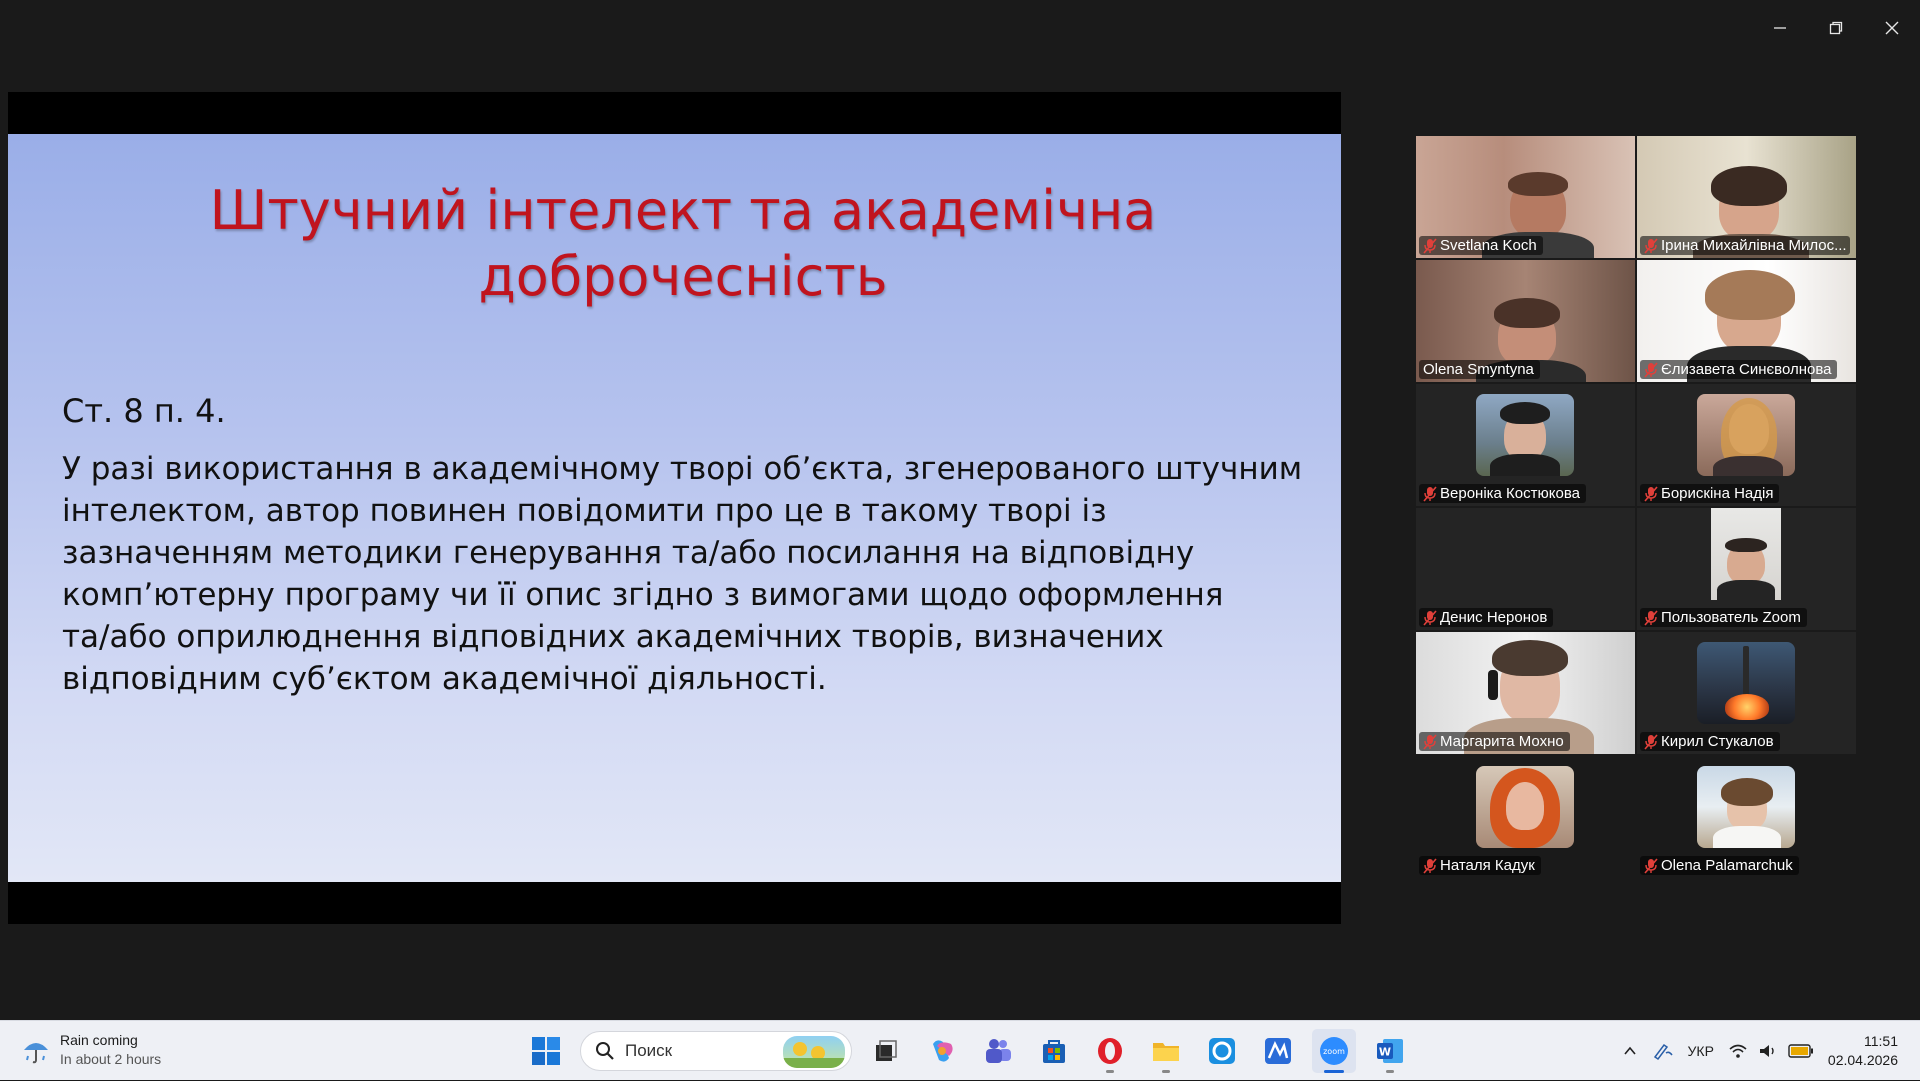  Describe the element at coordinates (1771, 1051) in the screenshot. I see `network-volume-battery` at that location.